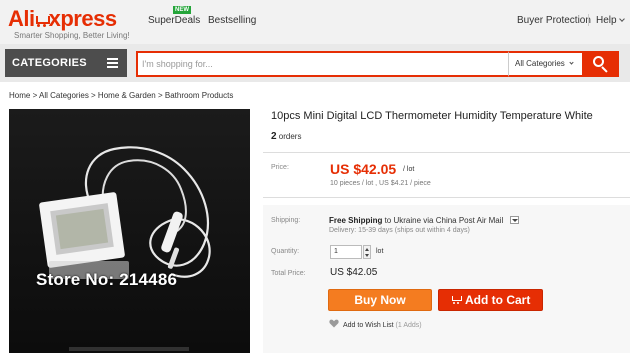 The image size is (630, 353). I want to click on buyer-protection-link: Buyer Protection, so click(554, 20).